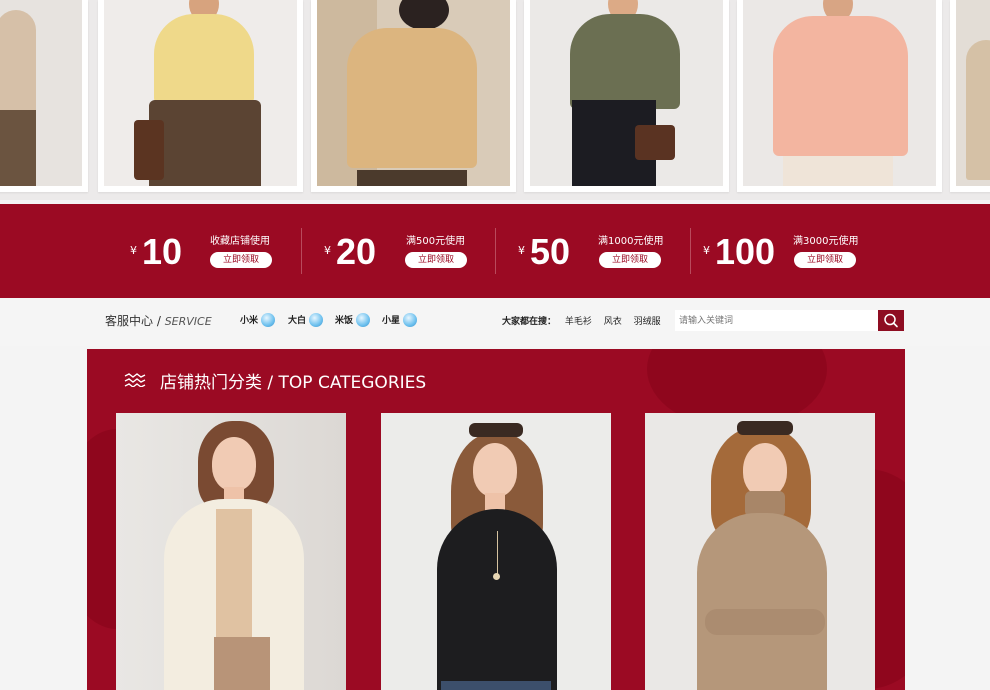 The image size is (990, 690). Describe the element at coordinates (550, 251) in the screenshot. I see `coupon-amount: 50` at that location.